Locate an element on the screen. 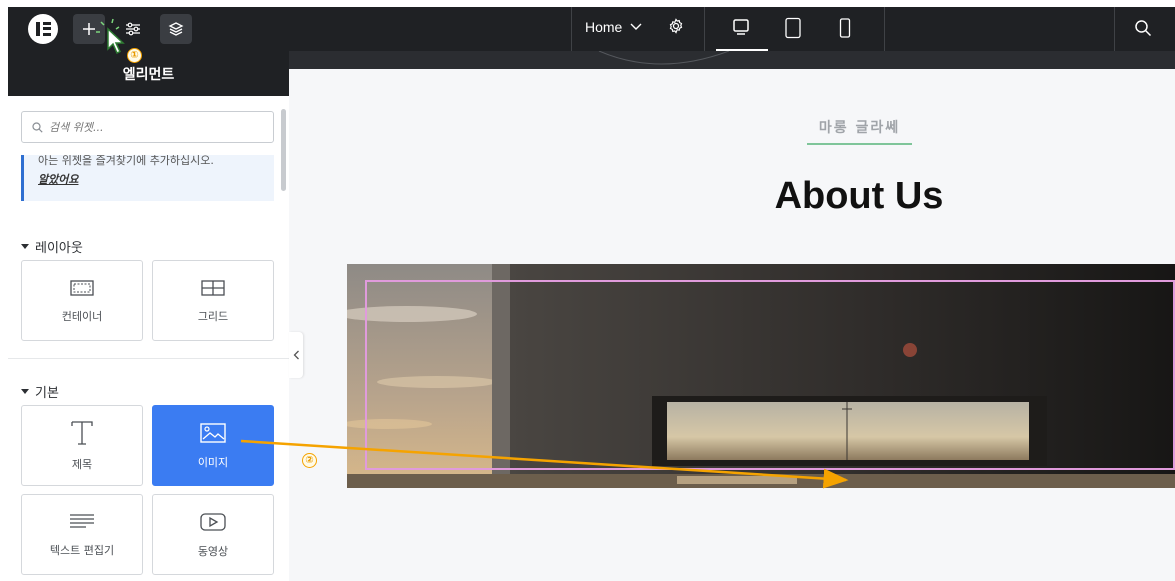  gear-icon is located at coordinates (676, 26).